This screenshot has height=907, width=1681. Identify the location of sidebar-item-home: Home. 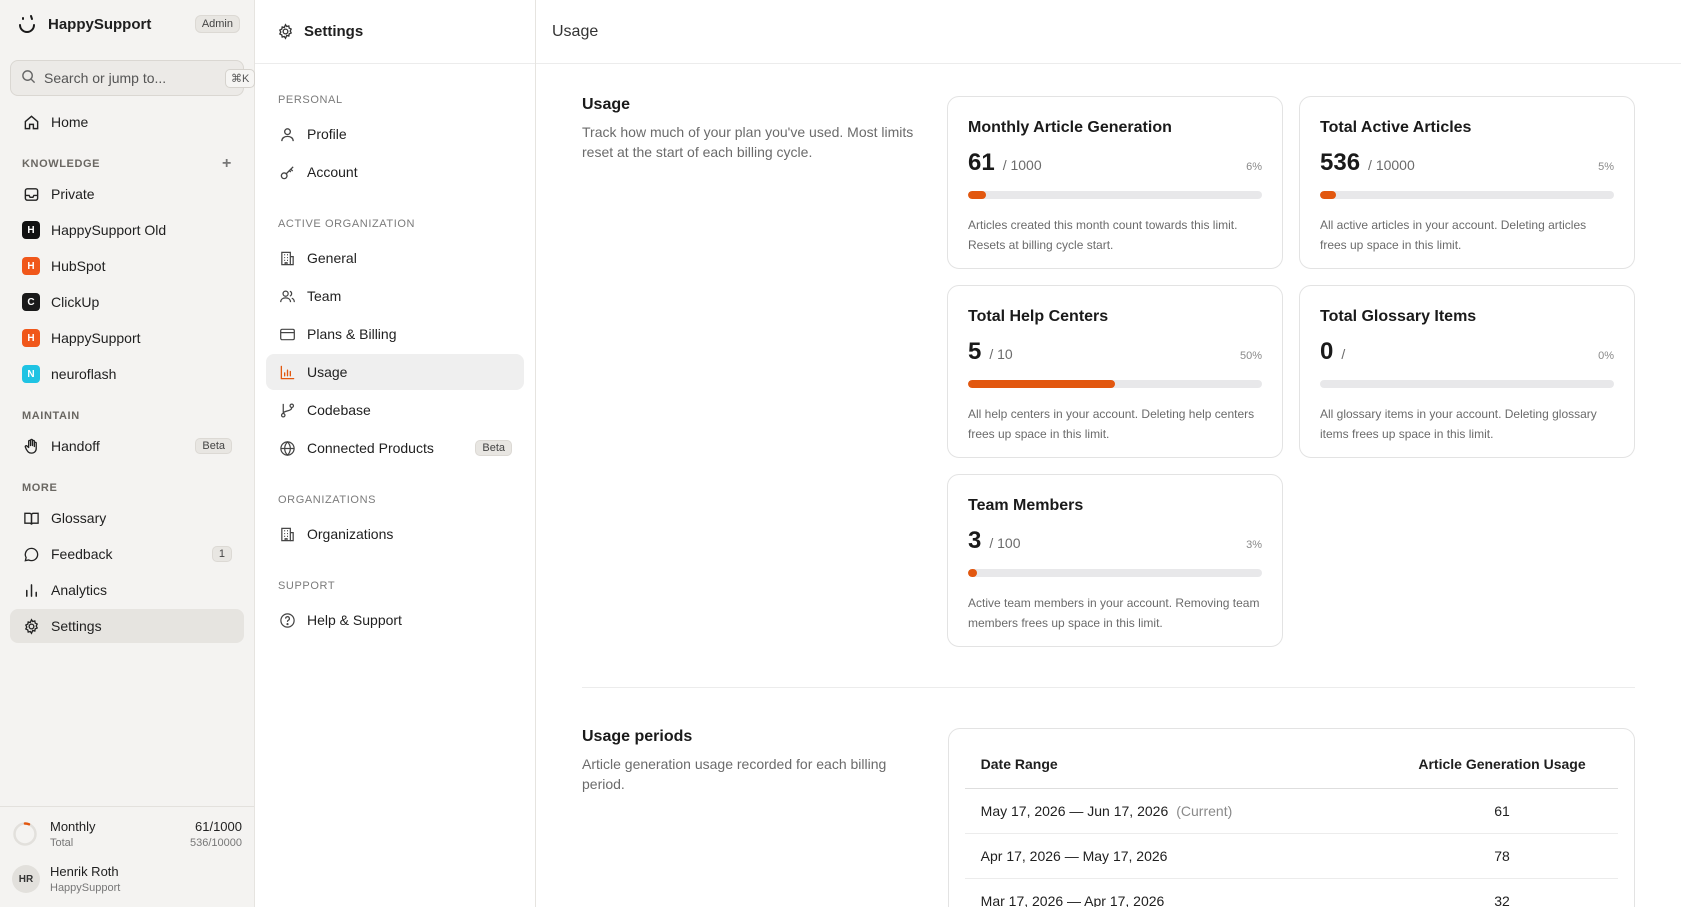
(127, 122).